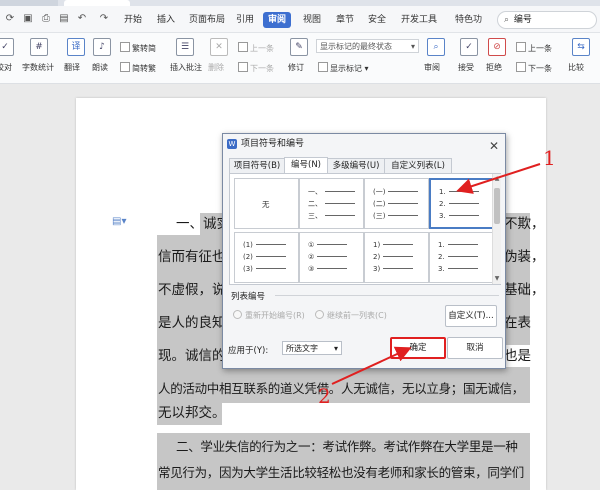 The image size is (600, 490). Describe the element at coordinates (412, 46) in the screenshot. I see `chevron-down-icon: ▾` at that location.